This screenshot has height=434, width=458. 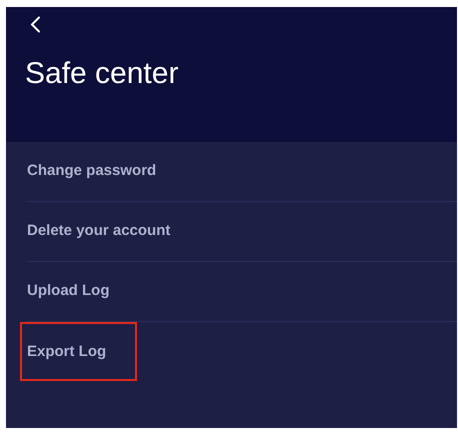 What do you see at coordinates (66, 352) in the screenshot?
I see `settings-item: Export Log` at bounding box center [66, 352].